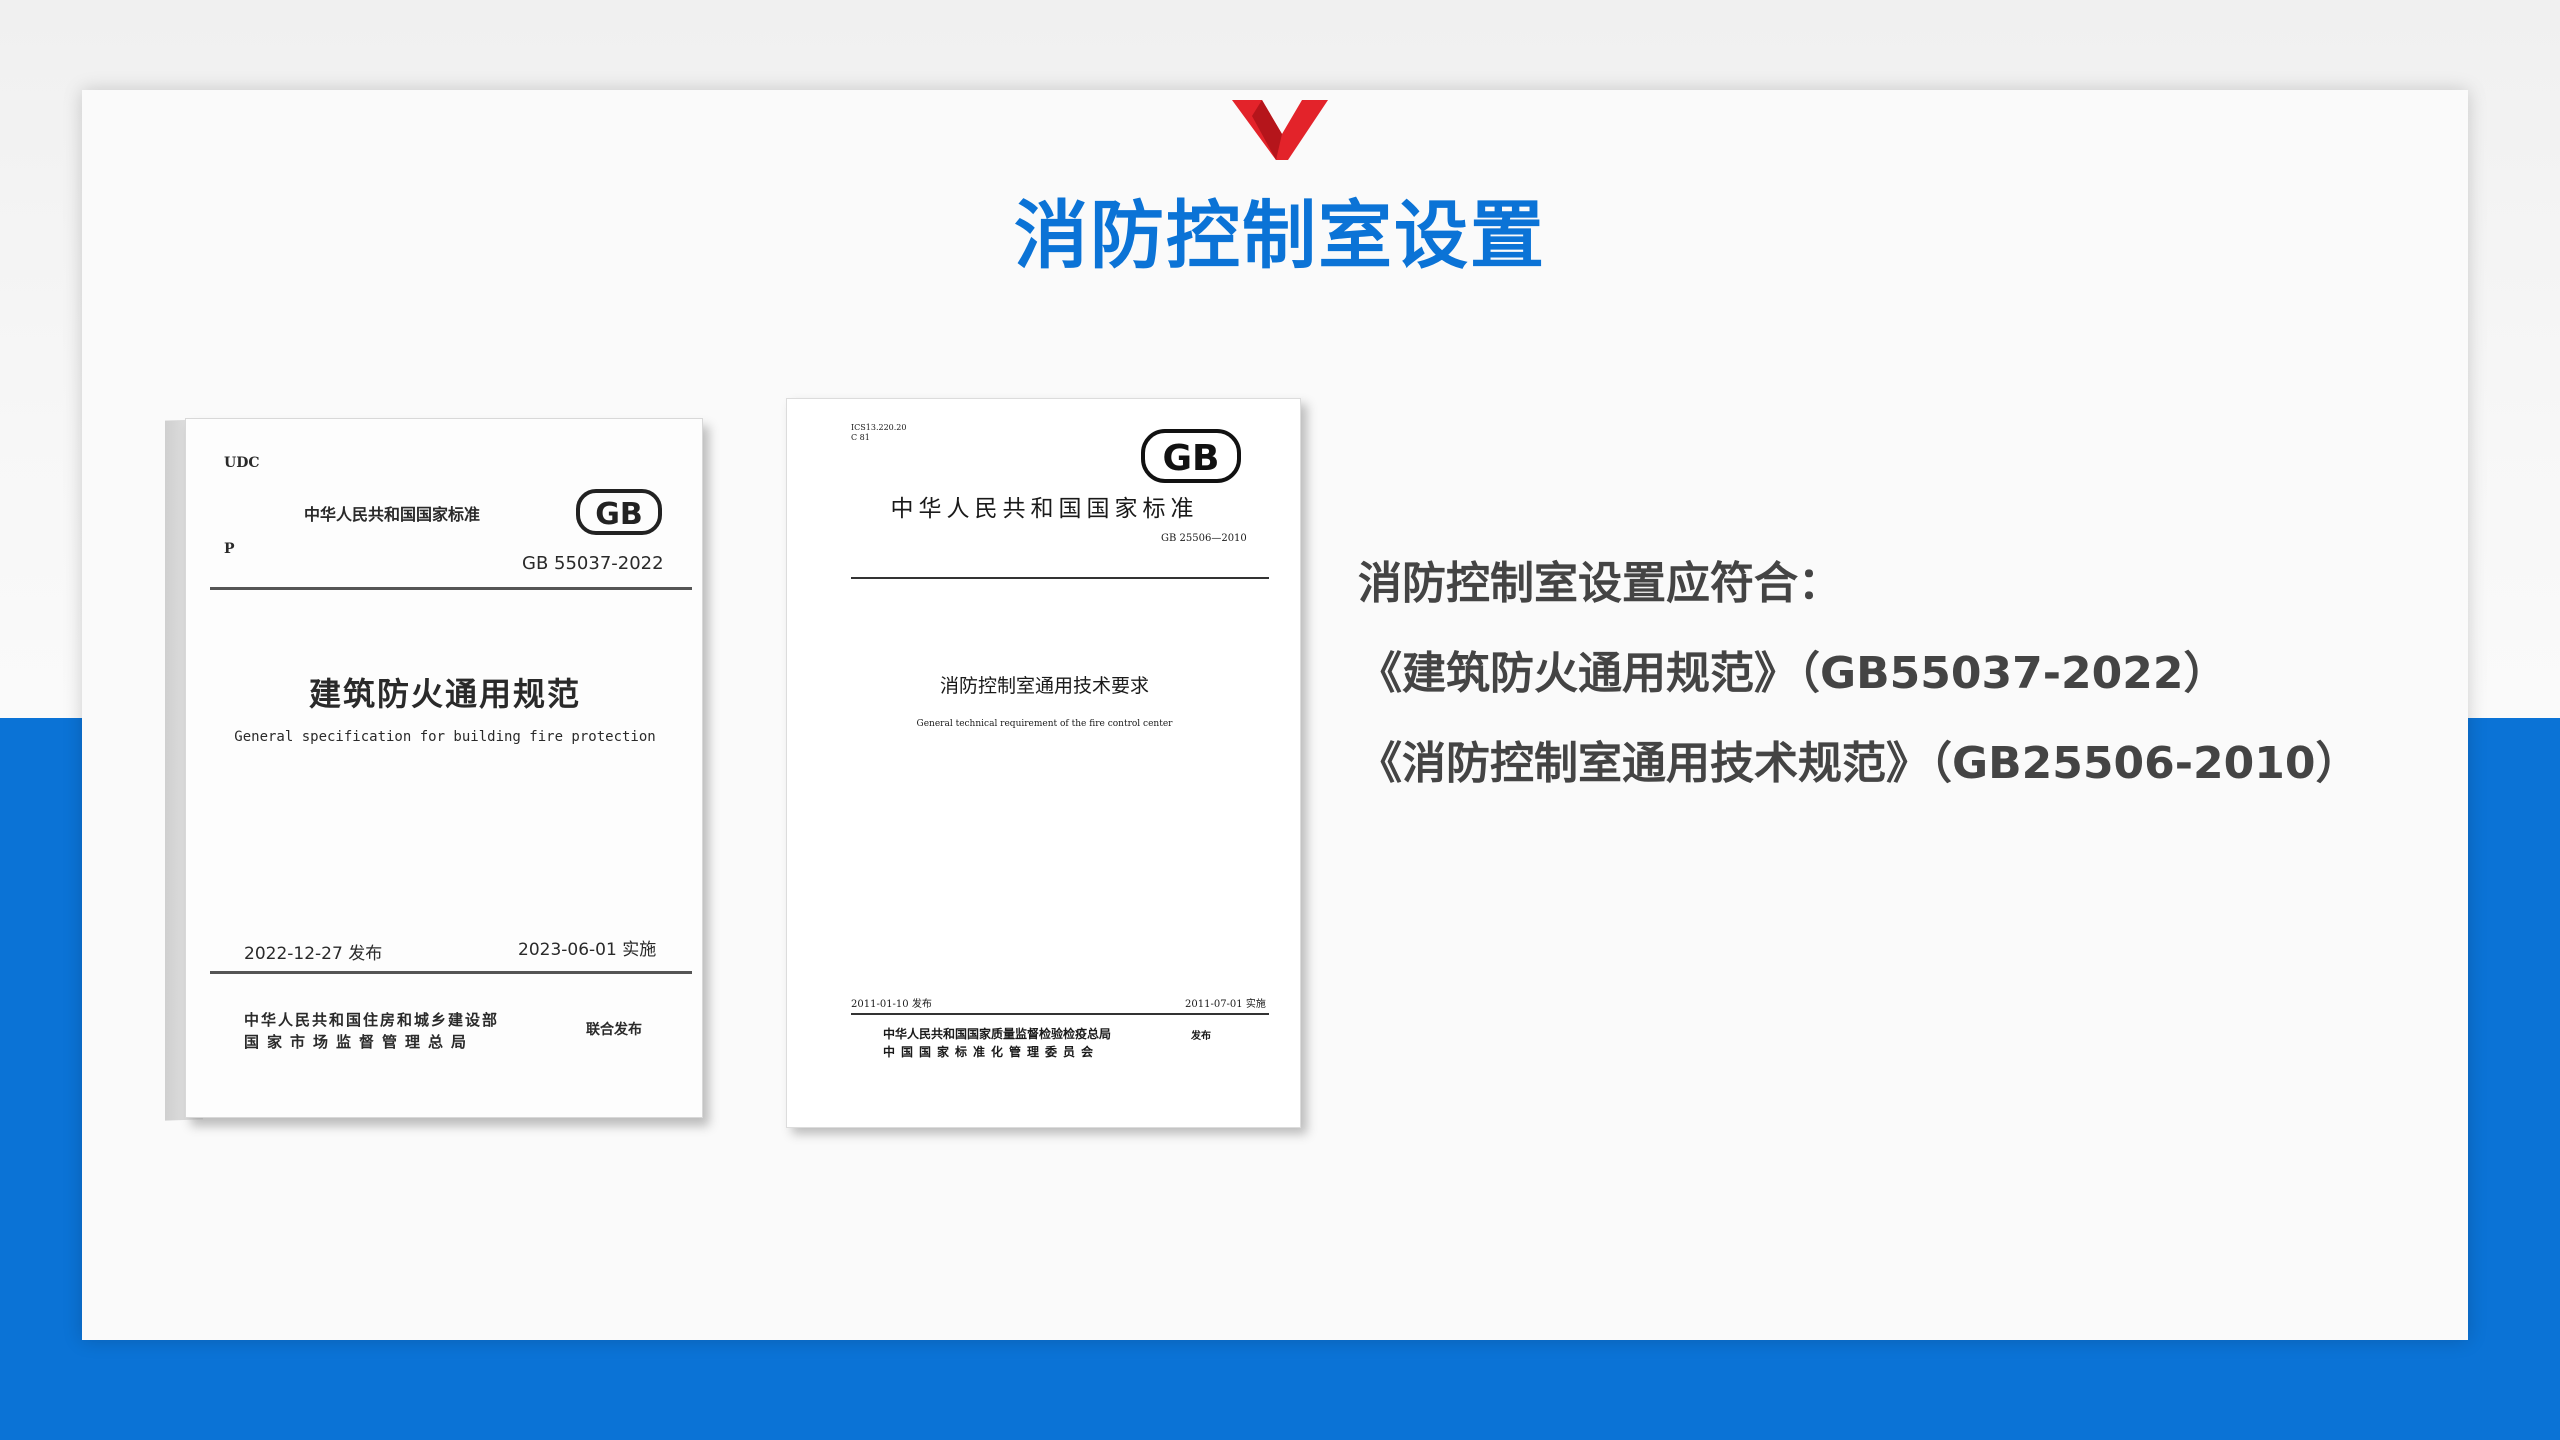 This screenshot has height=1440, width=2560. I want to click on issuer-1: 中华人民共和国国家质量监督检验检疫总局, so click(997, 1034).